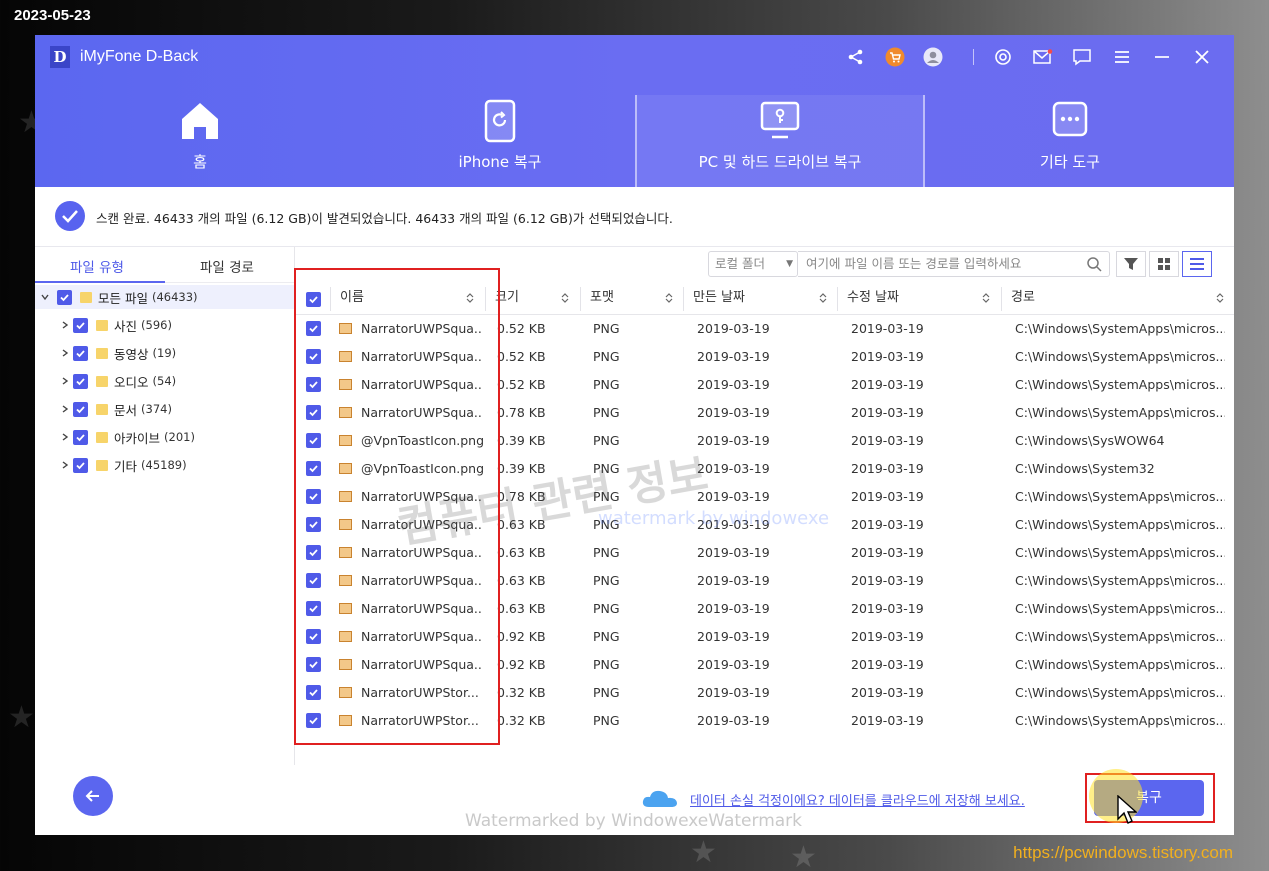 Image resolution: width=1269 pixels, height=871 pixels. I want to click on tree-item-archives: 아카이브 (201), so click(115, 437).